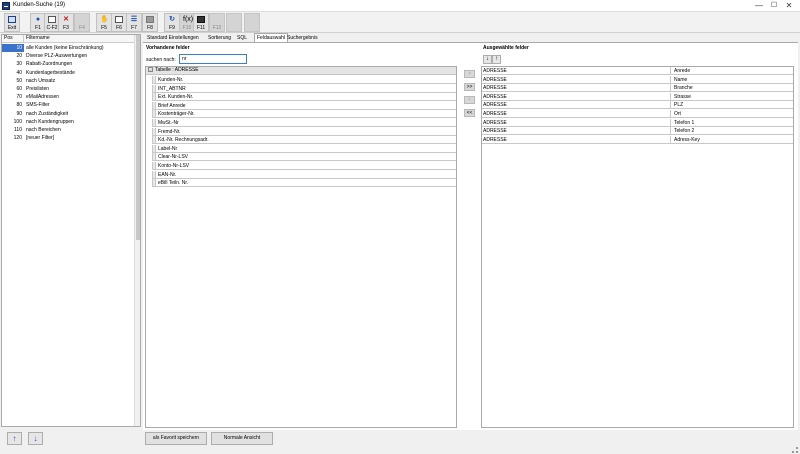 This screenshot has width=800, height=454. I want to click on group-row-adresse: - Tabelle : ADRESSE, so click(301, 71).